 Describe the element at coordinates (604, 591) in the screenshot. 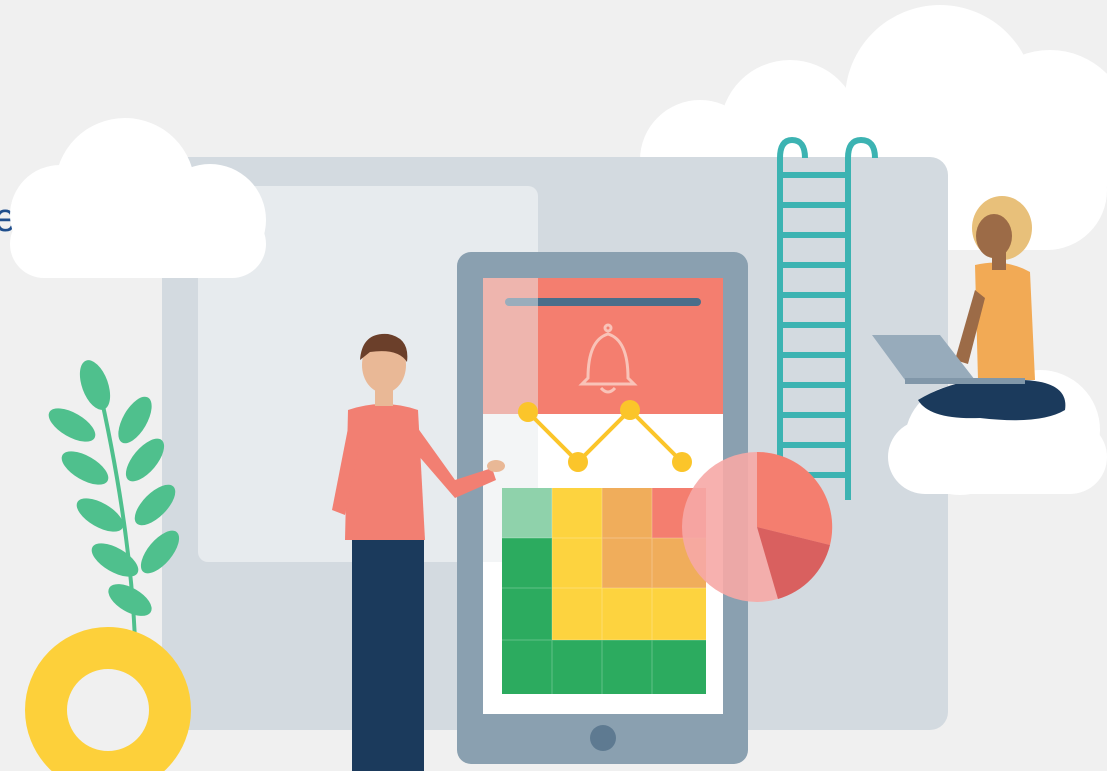

I see `heatmap-icon` at that location.